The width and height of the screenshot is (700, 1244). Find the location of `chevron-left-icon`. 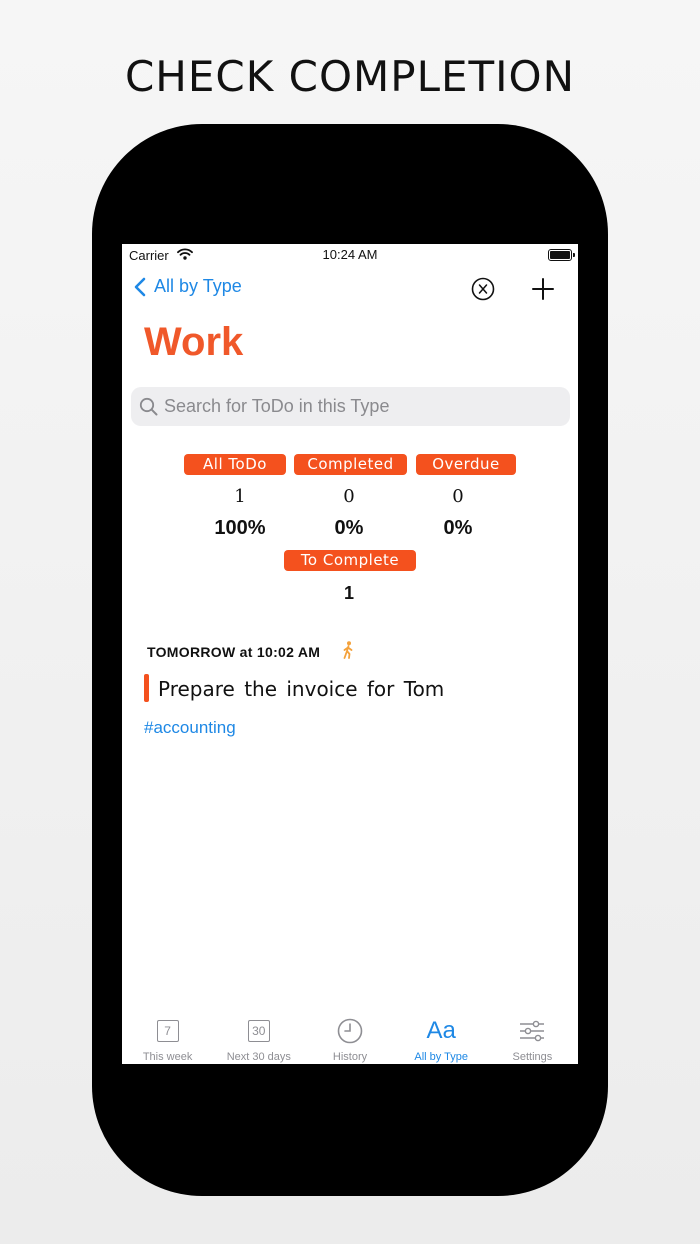

chevron-left-icon is located at coordinates (140, 286).